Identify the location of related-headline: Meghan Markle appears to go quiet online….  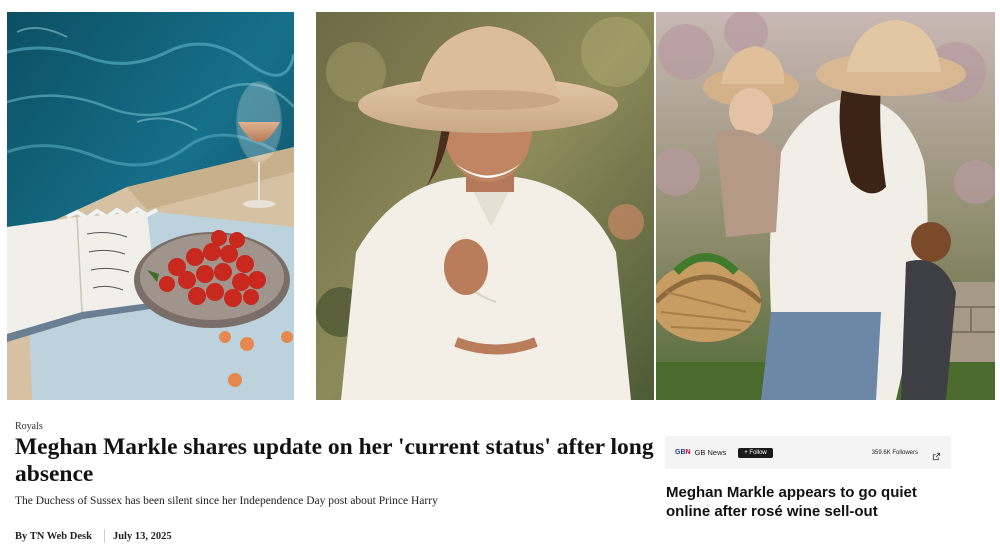
(811, 502).